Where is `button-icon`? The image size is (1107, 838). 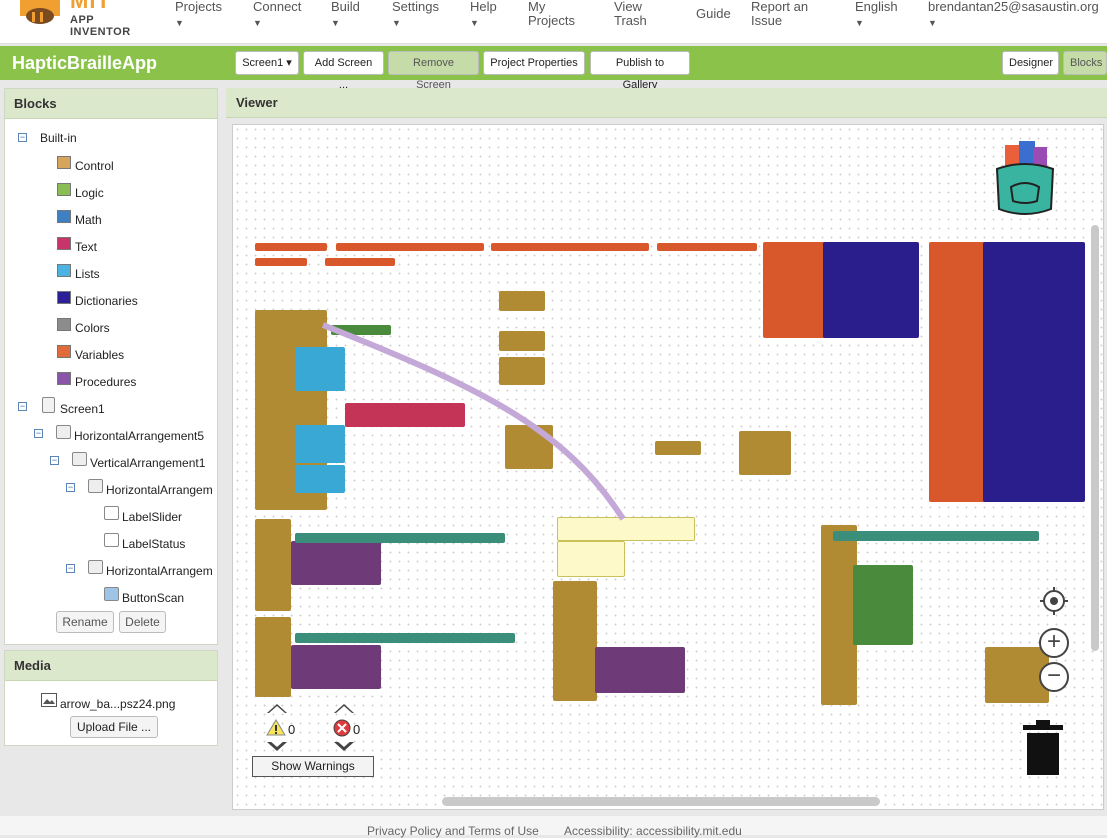
button-icon is located at coordinates (111, 594).